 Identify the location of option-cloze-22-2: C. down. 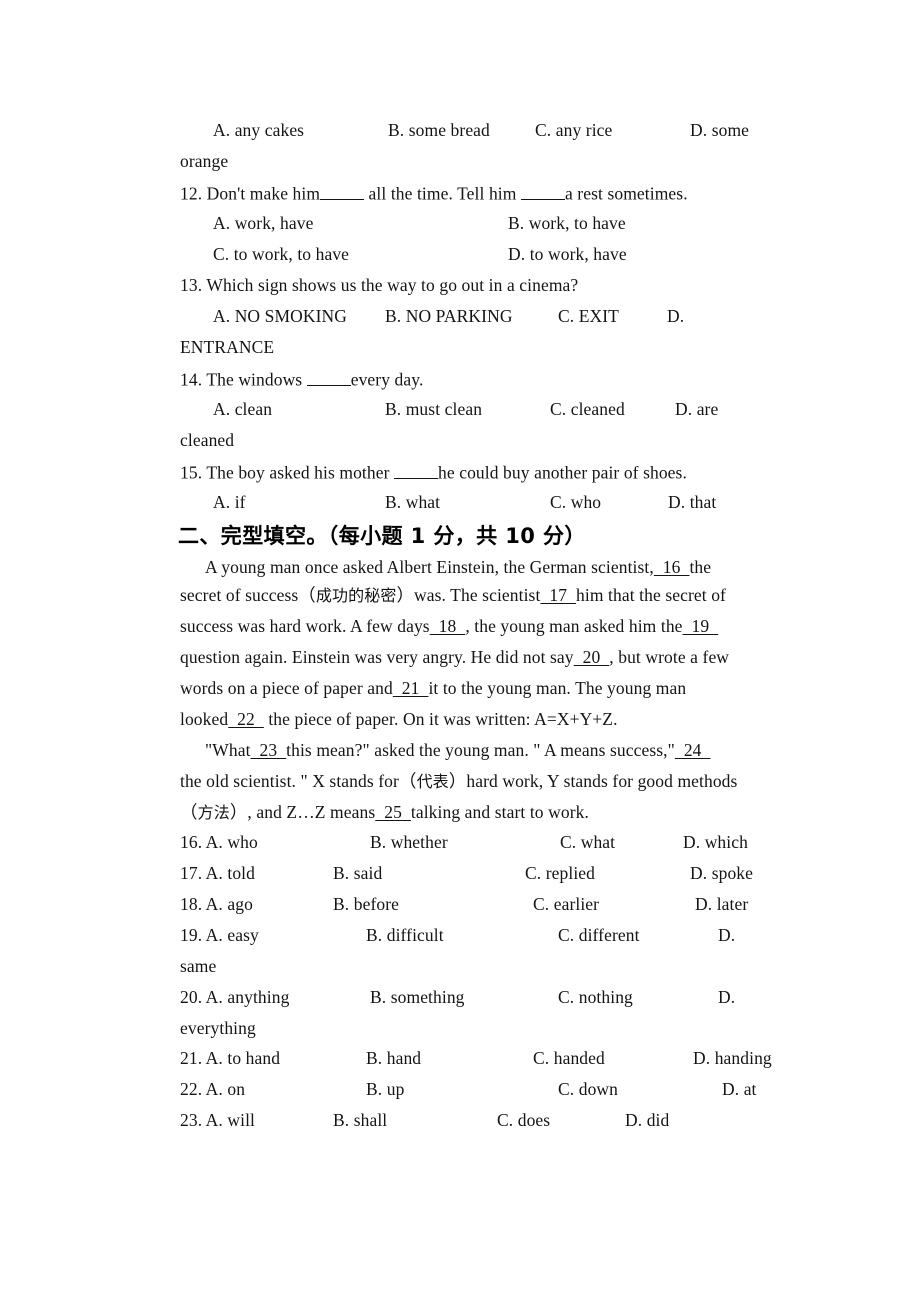
(588, 1089).